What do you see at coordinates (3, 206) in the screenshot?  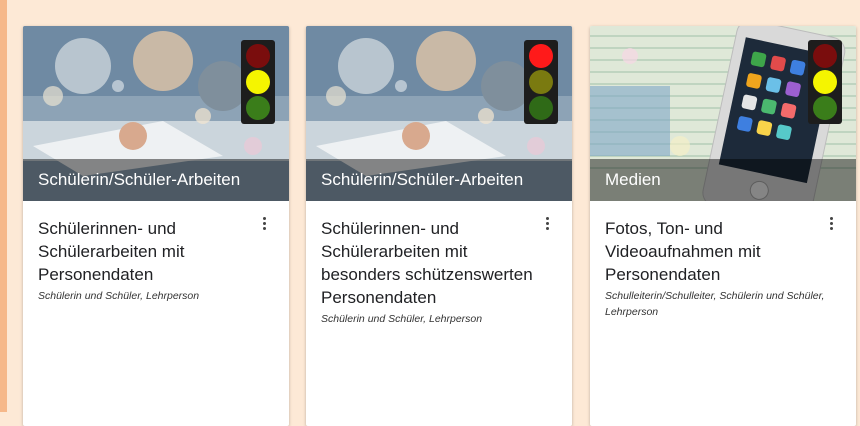 I see `page-accent-edge` at bounding box center [3, 206].